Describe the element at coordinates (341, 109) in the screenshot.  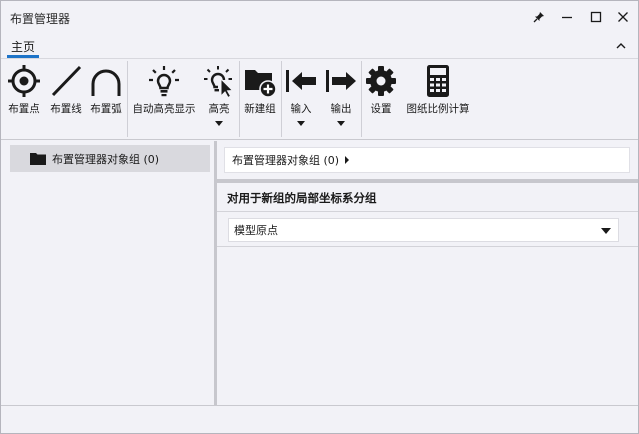
I see `export-label: 输出` at that location.